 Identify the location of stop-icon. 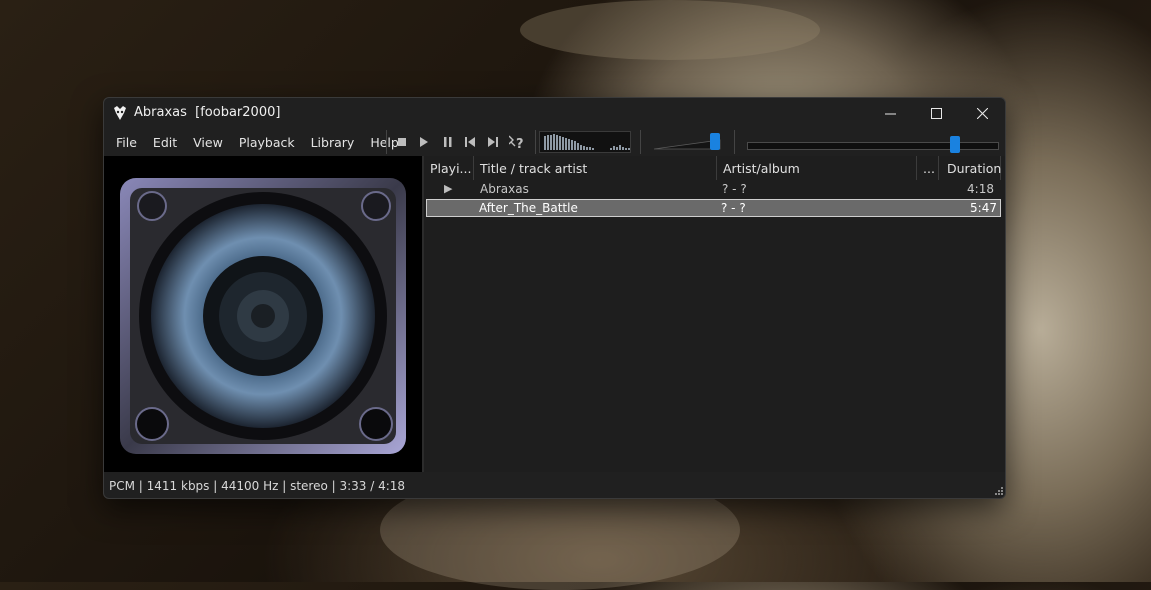
(402, 142).